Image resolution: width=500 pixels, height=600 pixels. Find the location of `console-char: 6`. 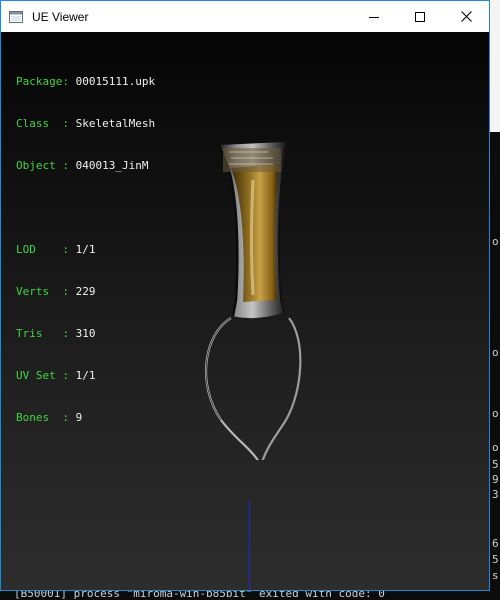

console-char: 6 is located at coordinates (495, 543).